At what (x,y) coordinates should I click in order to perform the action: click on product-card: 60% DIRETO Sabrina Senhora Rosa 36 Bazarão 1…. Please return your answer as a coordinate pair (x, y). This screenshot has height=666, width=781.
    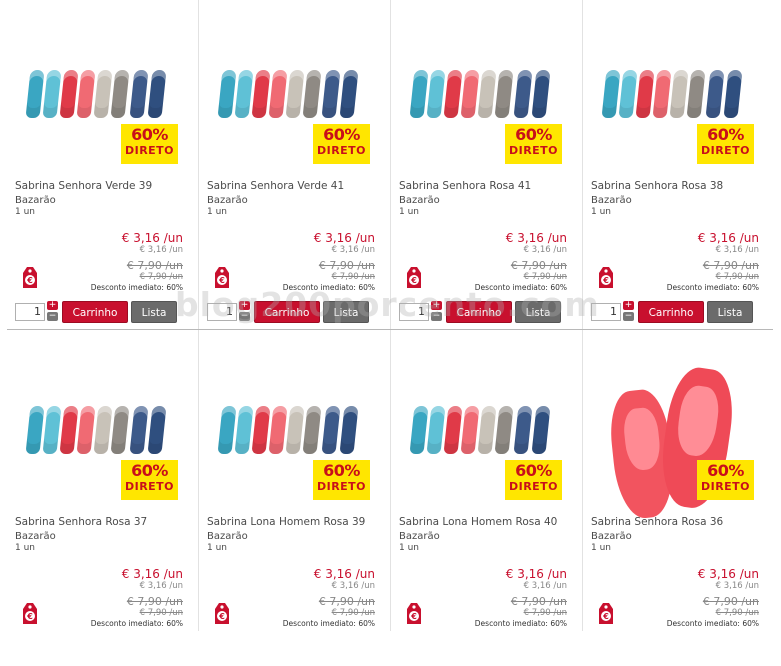
    Looking at the image, I should click on (672, 501).